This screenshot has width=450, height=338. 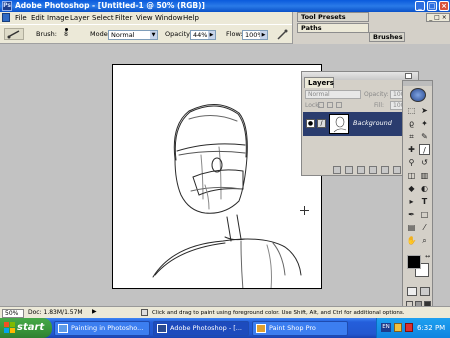 What do you see at coordinates (418, 95) in the screenshot?
I see `photoshop-eye-logo-icon` at bounding box center [418, 95].